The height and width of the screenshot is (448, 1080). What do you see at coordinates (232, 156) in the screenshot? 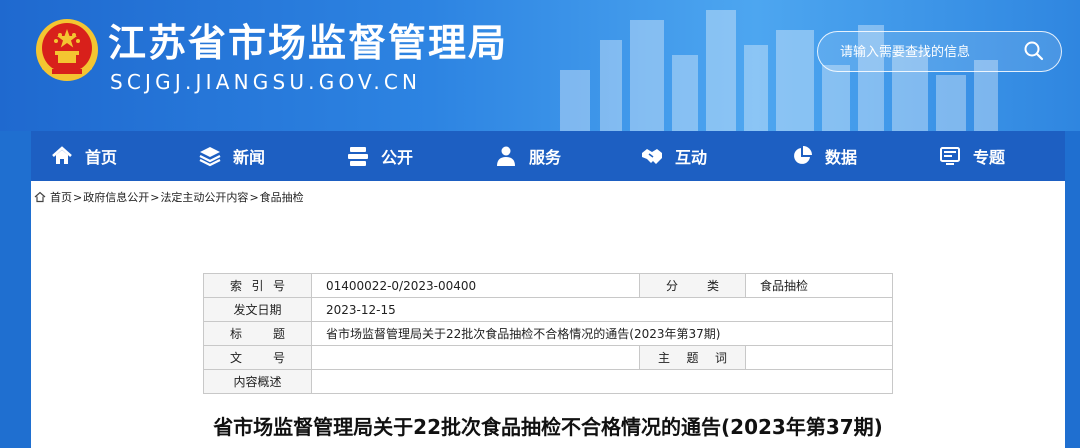
I see `nav-item-news: 新闻` at bounding box center [232, 156].